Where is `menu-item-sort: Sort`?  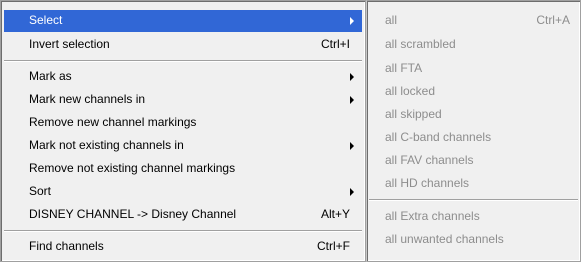 menu-item-sort: Sort is located at coordinates (183, 192).